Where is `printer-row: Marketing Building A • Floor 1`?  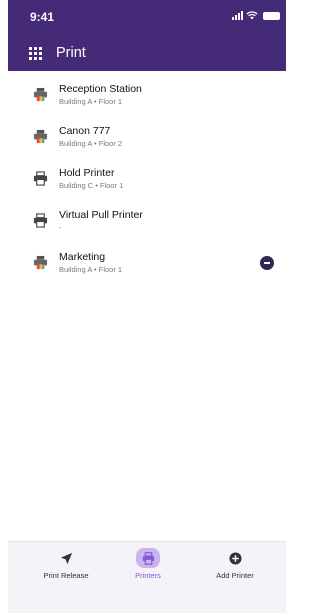
printer-row: Marketing Building A • Floor 1 is located at coordinates (147, 260).